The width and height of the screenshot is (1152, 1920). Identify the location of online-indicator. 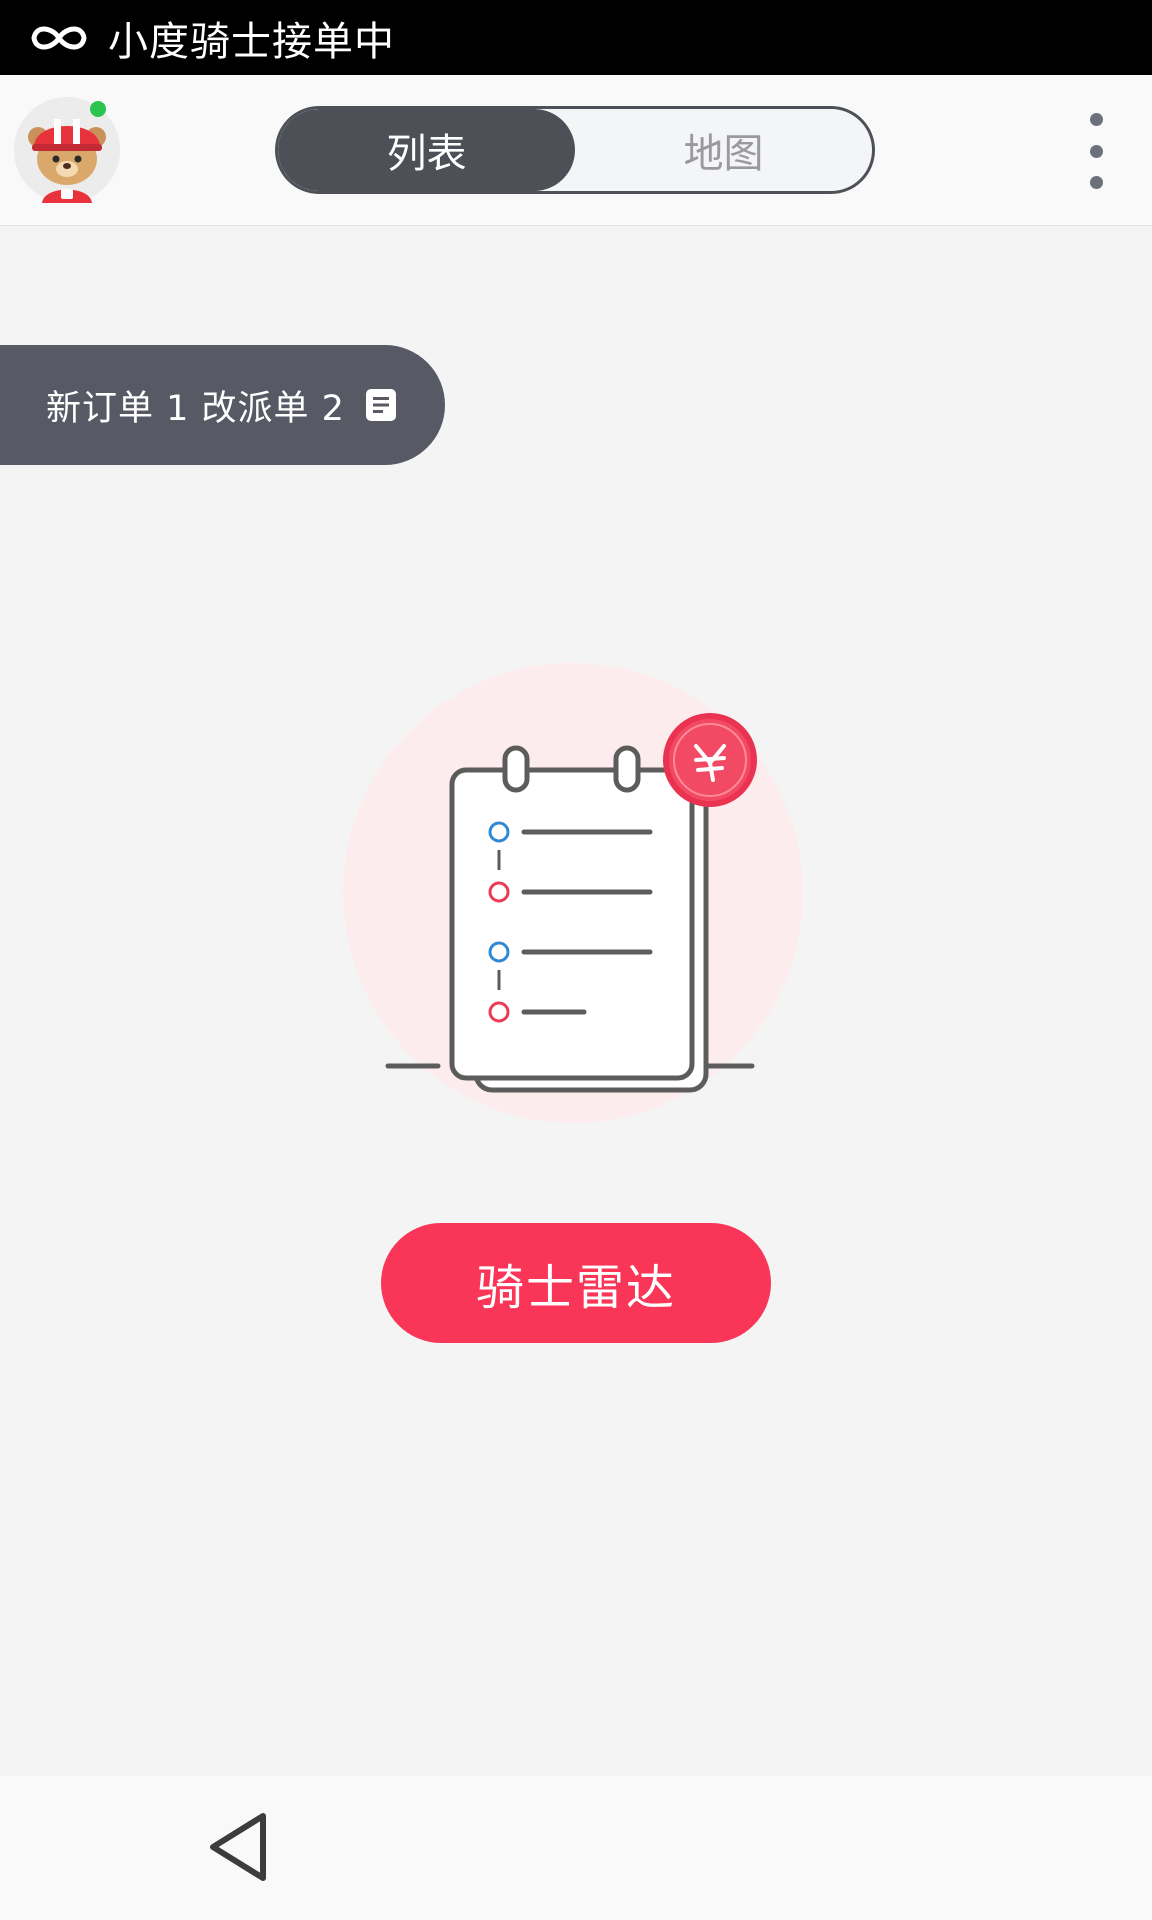
(98, 109).